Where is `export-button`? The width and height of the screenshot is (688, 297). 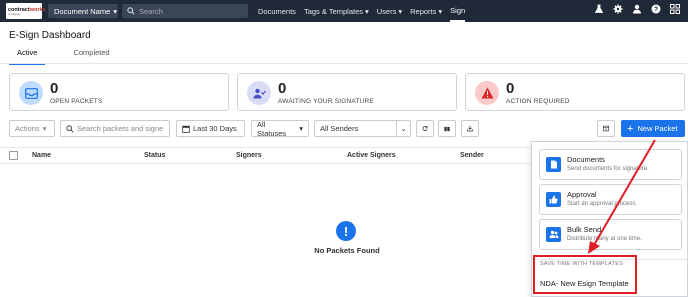
export-button is located at coordinates (470, 128).